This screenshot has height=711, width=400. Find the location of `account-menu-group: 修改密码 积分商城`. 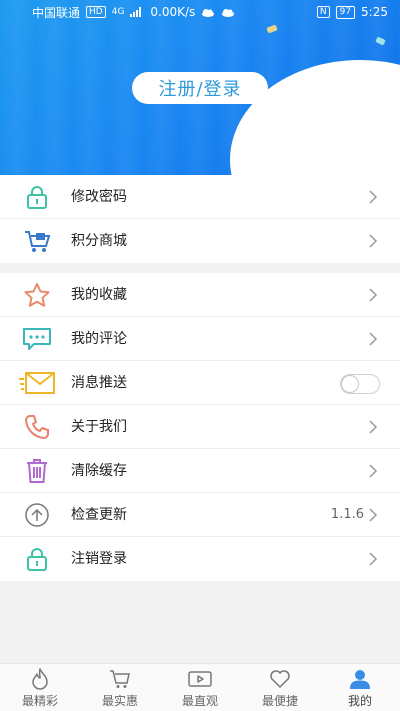

account-menu-group: 修改密码 积分商城 is located at coordinates (200, 219).